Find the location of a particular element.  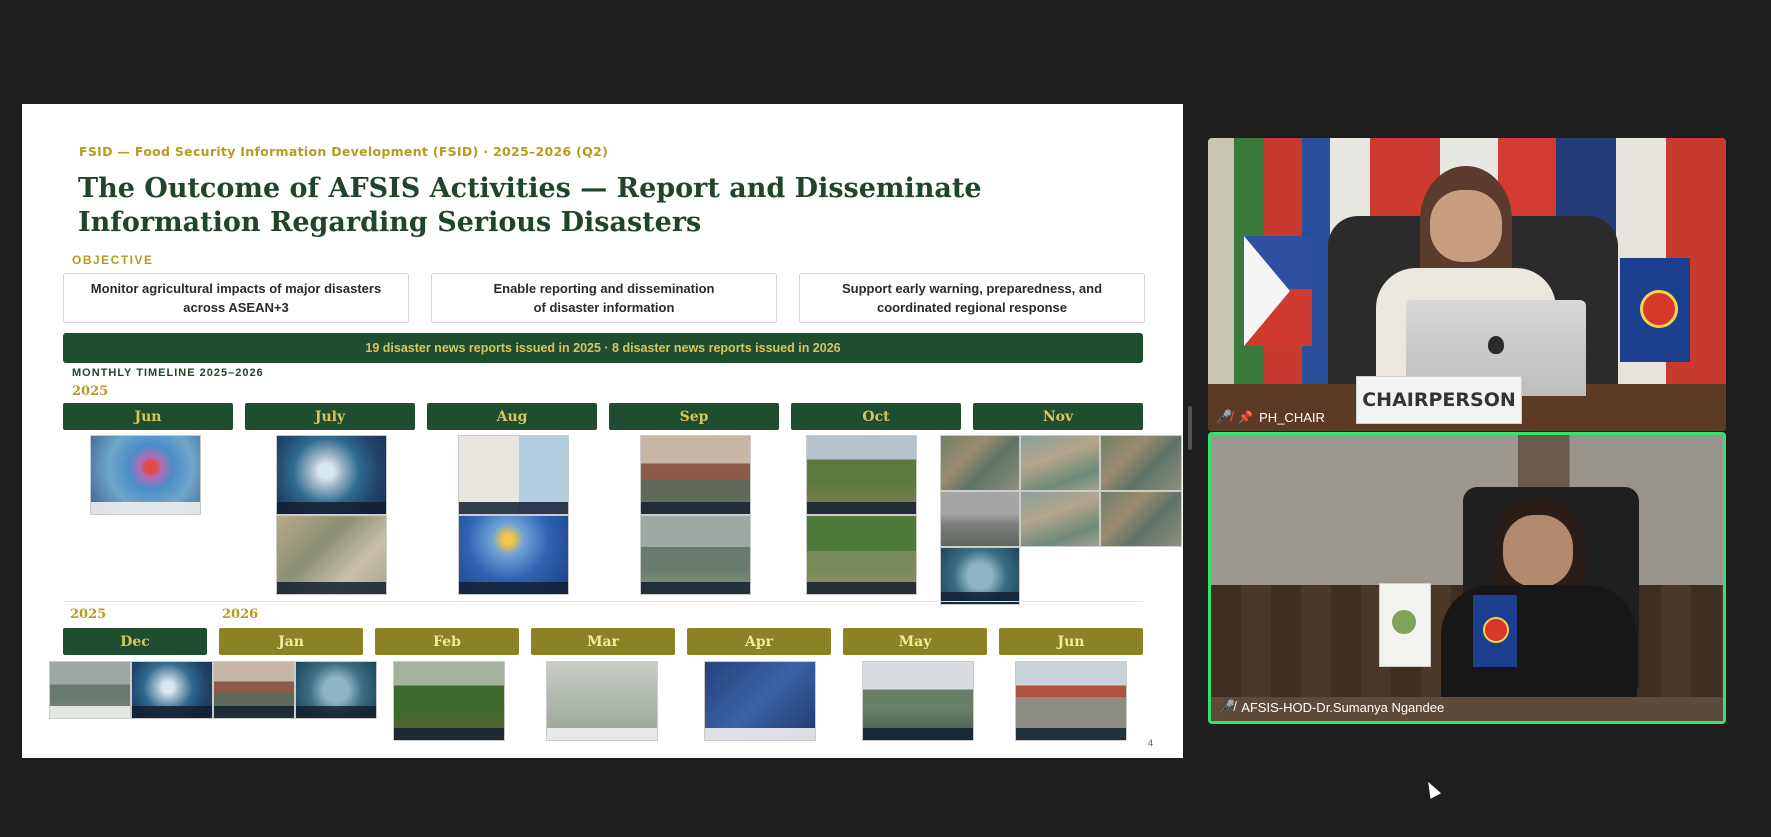

month-nov-2025: Nov is located at coordinates (1058, 416).